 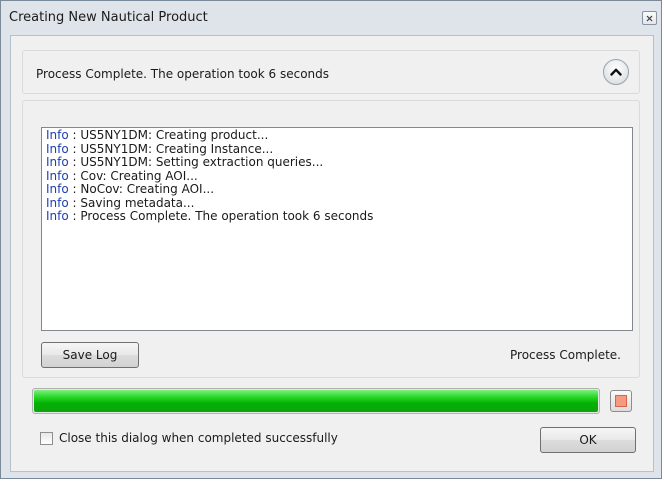 I want to click on chevron-up-icon, so click(x=616, y=72).